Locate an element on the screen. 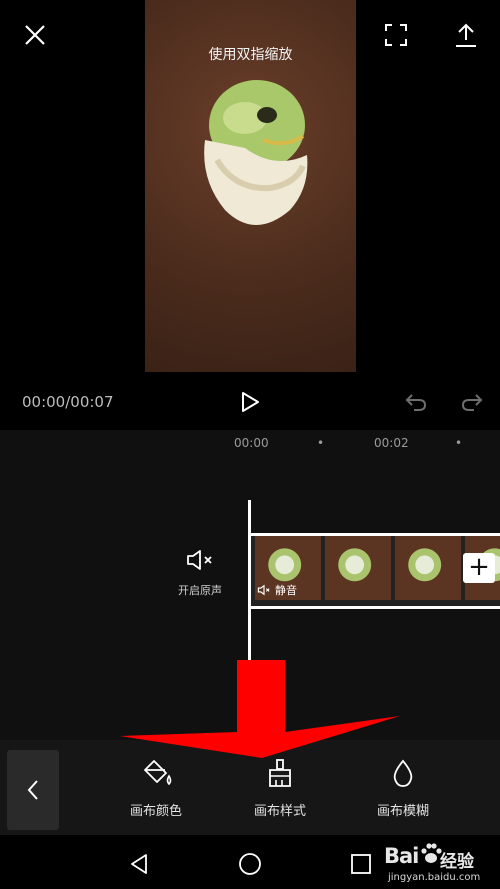  nav-home-button is located at coordinates (250, 864).